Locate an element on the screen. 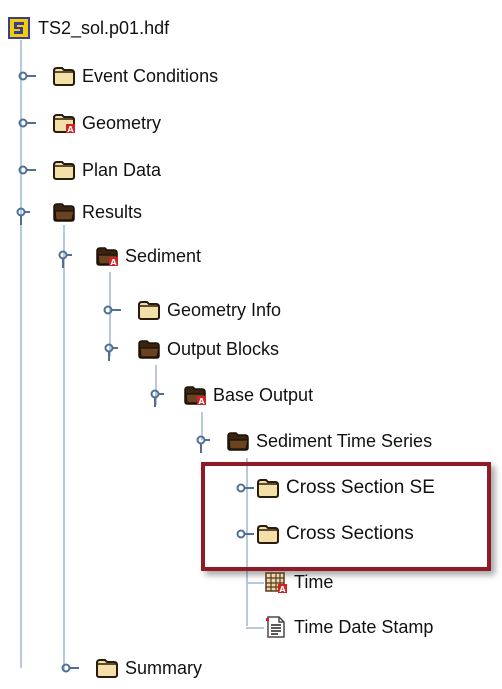 The image size is (502, 689). tree-item-plan-data: Plan Data is located at coordinates (106, 170).